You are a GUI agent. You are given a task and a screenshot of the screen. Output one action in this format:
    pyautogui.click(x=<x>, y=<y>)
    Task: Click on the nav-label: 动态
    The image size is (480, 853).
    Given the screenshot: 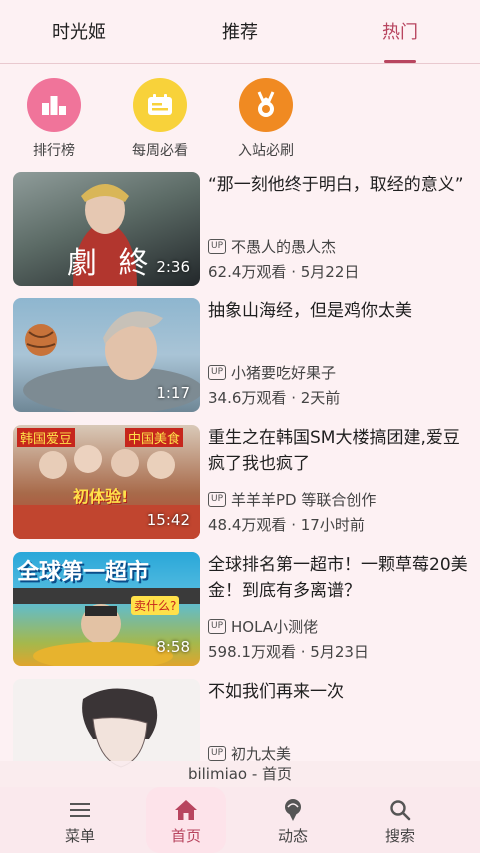 What is the action you would take?
    pyautogui.click(x=292, y=836)
    